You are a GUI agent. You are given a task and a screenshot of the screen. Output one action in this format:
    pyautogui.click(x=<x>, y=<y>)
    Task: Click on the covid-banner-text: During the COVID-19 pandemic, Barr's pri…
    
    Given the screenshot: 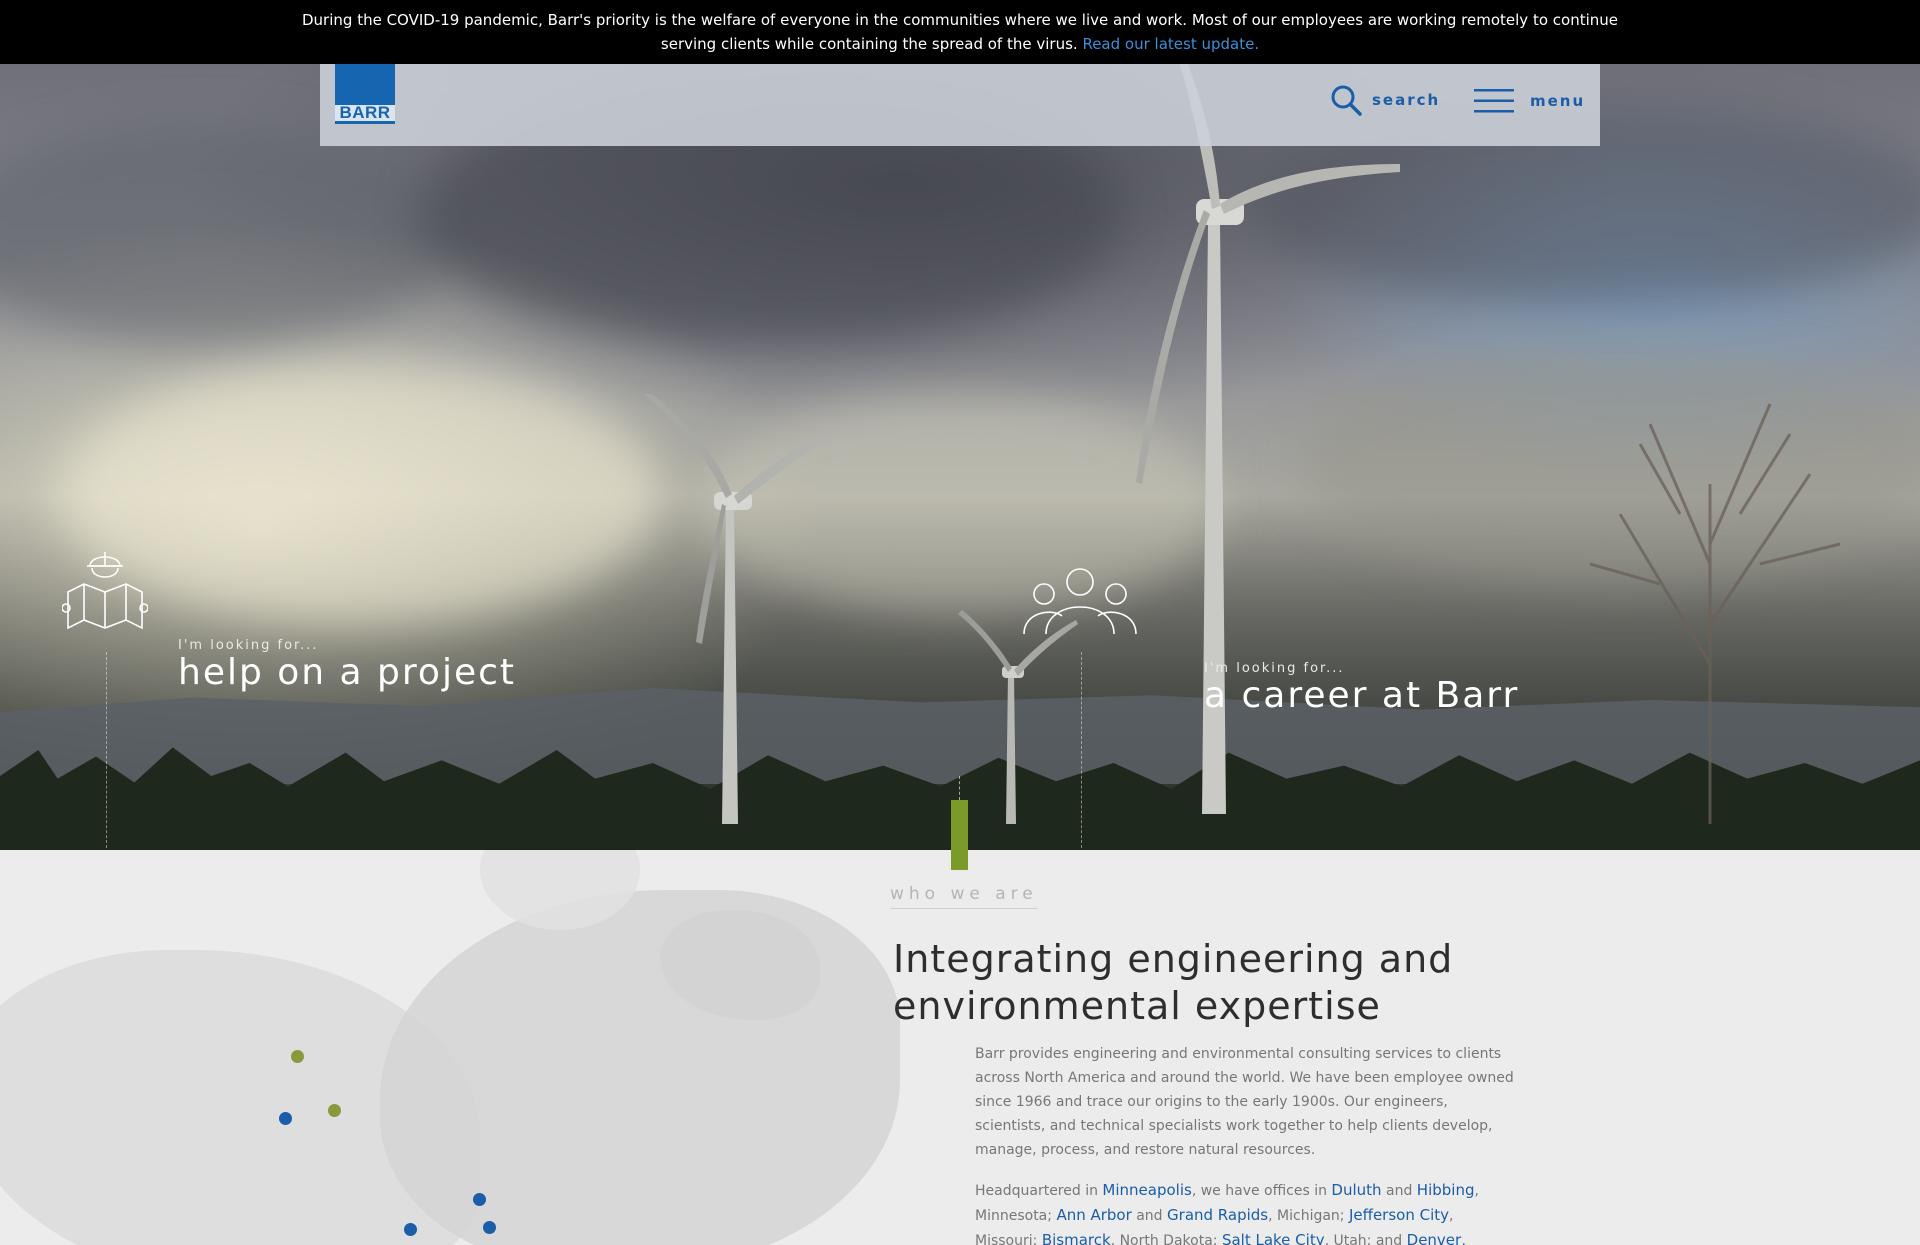 What is the action you would take?
    pyautogui.click(x=960, y=32)
    